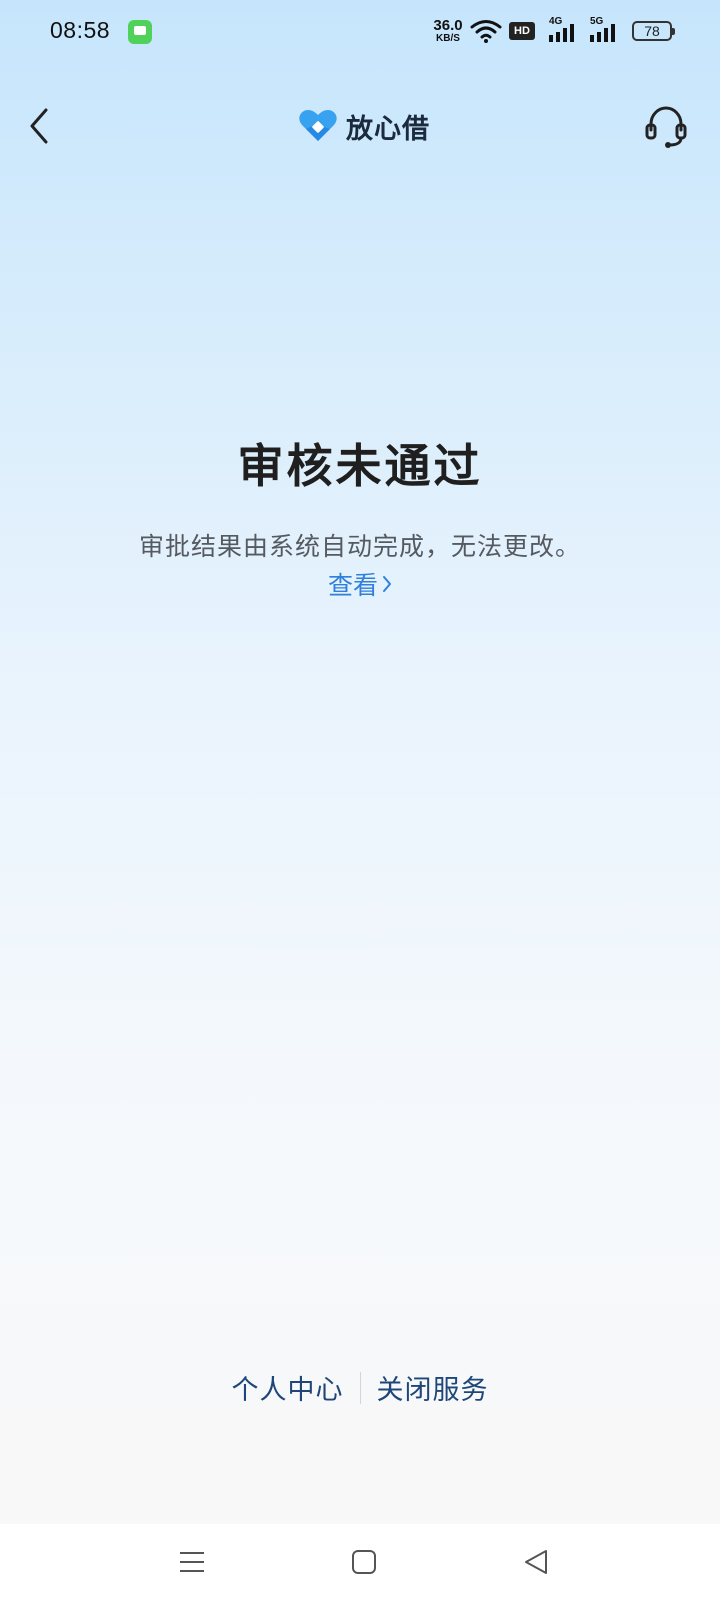  I want to click on message-app-icon, so click(140, 32).